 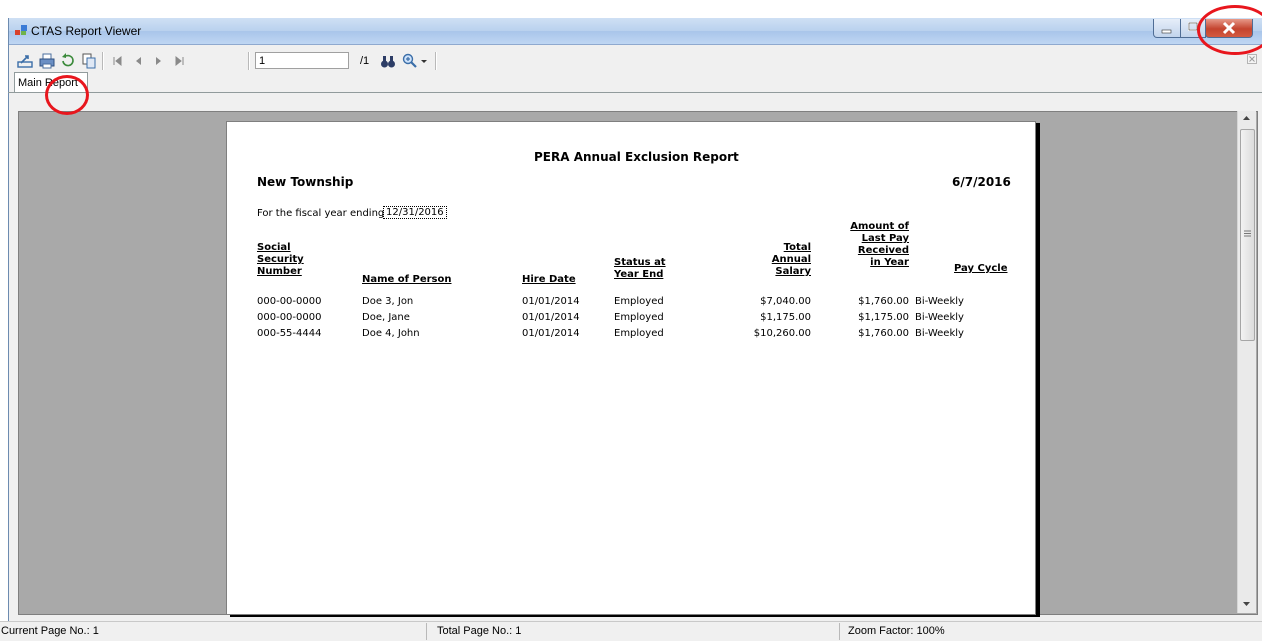 I want to click on status-zoom: Zoom Factor: 100%, so click(x=896, y=631).